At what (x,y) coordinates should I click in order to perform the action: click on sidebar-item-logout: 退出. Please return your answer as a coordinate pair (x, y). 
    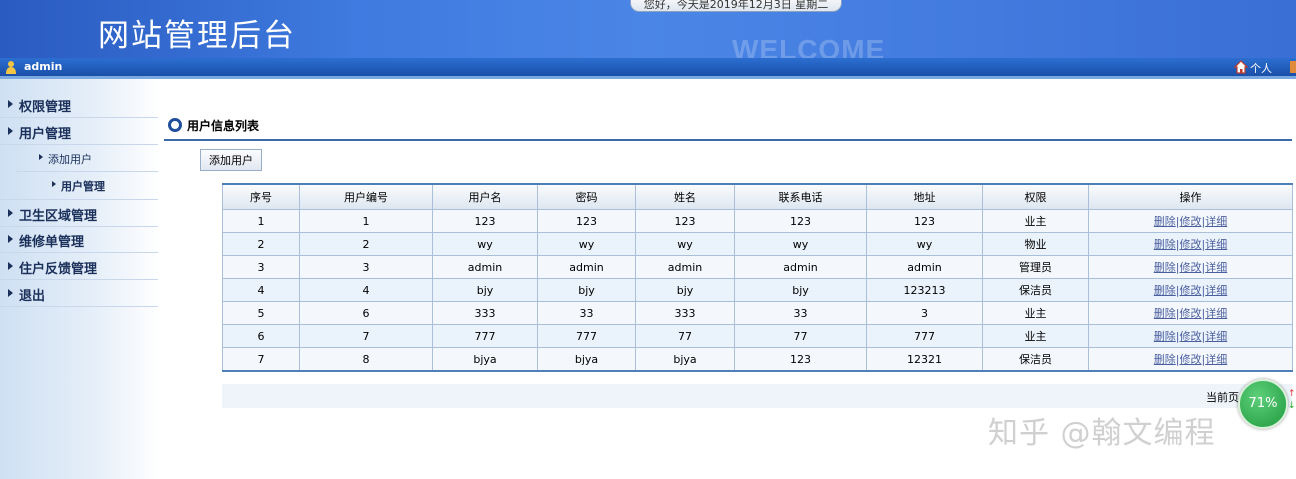
    Looking at the image, I should click on (79, 293).